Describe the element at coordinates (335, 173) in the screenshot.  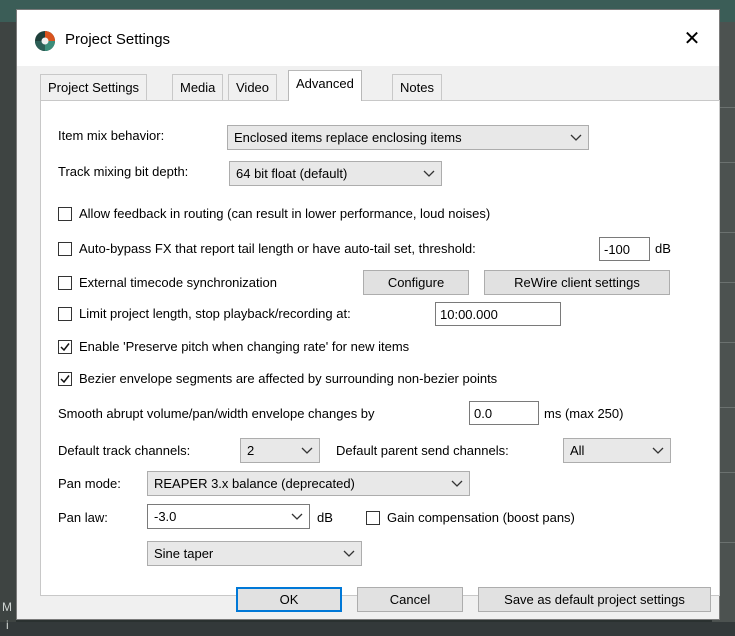
I see `bit-depth-select: 64 bit float (default)` at that location.